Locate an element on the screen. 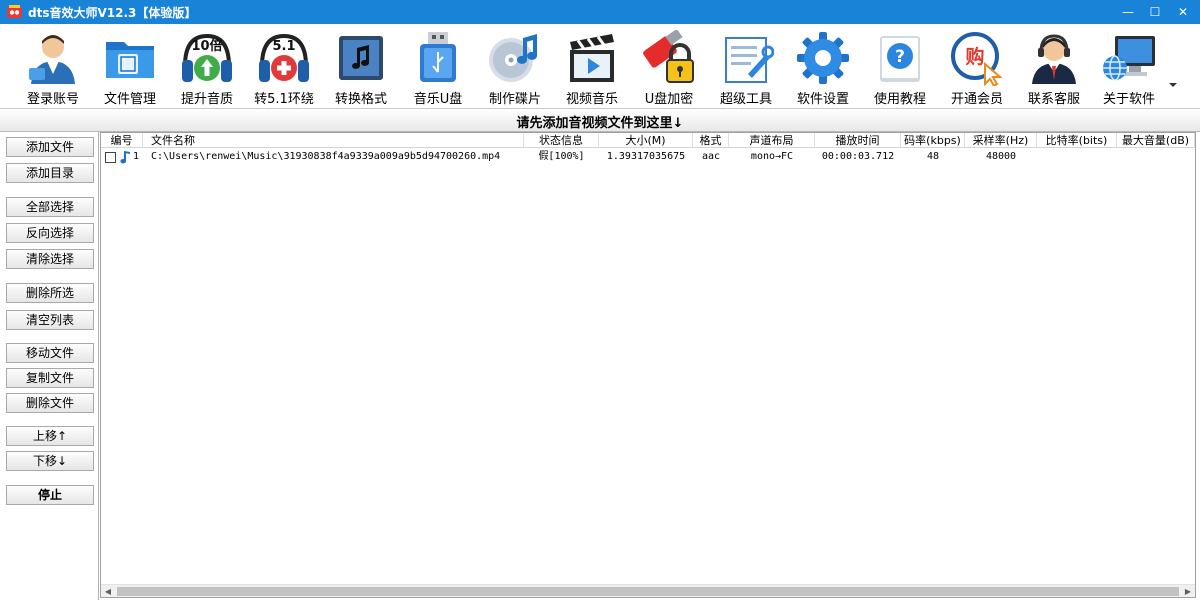  row-channel-layout: mono→FC is located at coordinates (772, 156).